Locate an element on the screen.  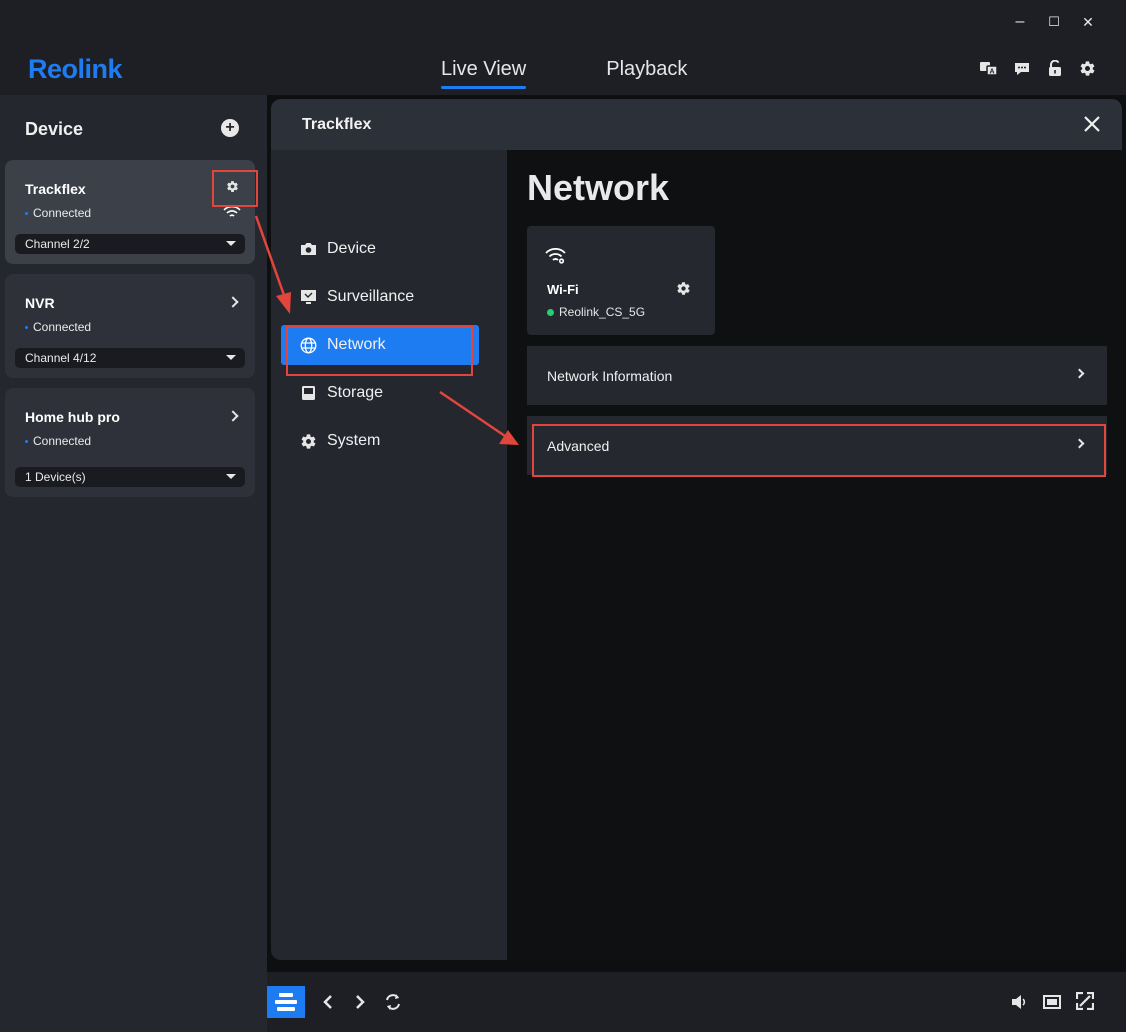
fullscreen-icon is located at coordinates (1085, 1003).